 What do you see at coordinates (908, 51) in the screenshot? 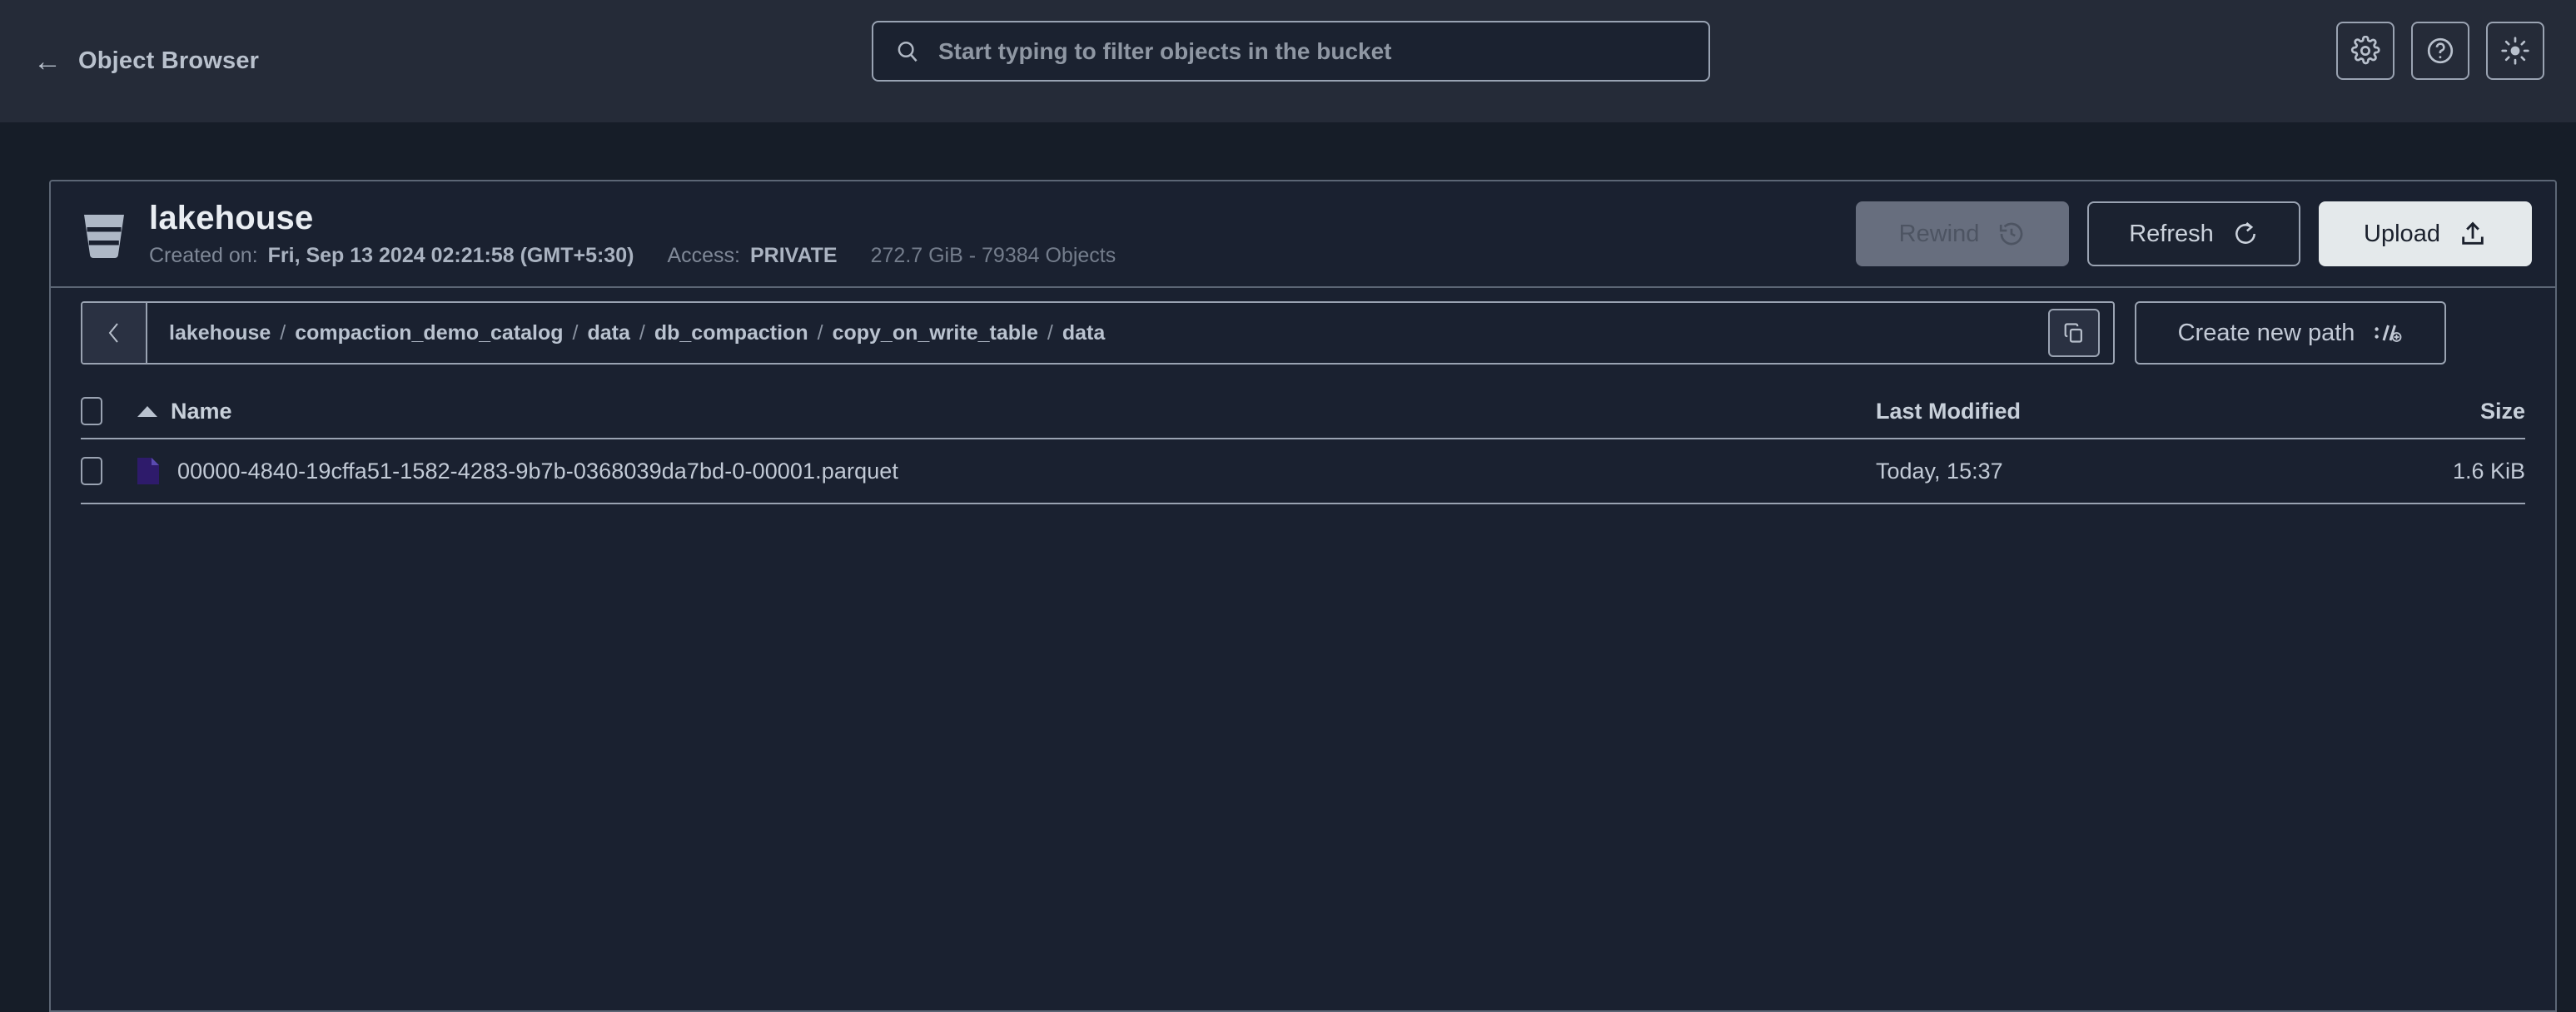
I see `search-icon` at bounding box center [908, 51].